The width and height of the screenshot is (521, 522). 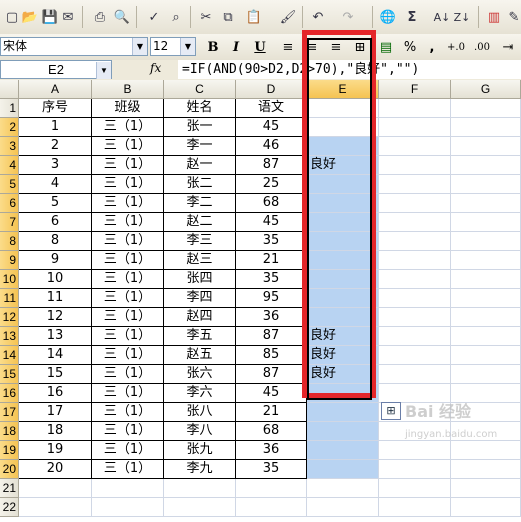 What do you see at coordinates (9, 108) in the screenshot?
I see `row-header: 1` at bounding box center [9, 108].